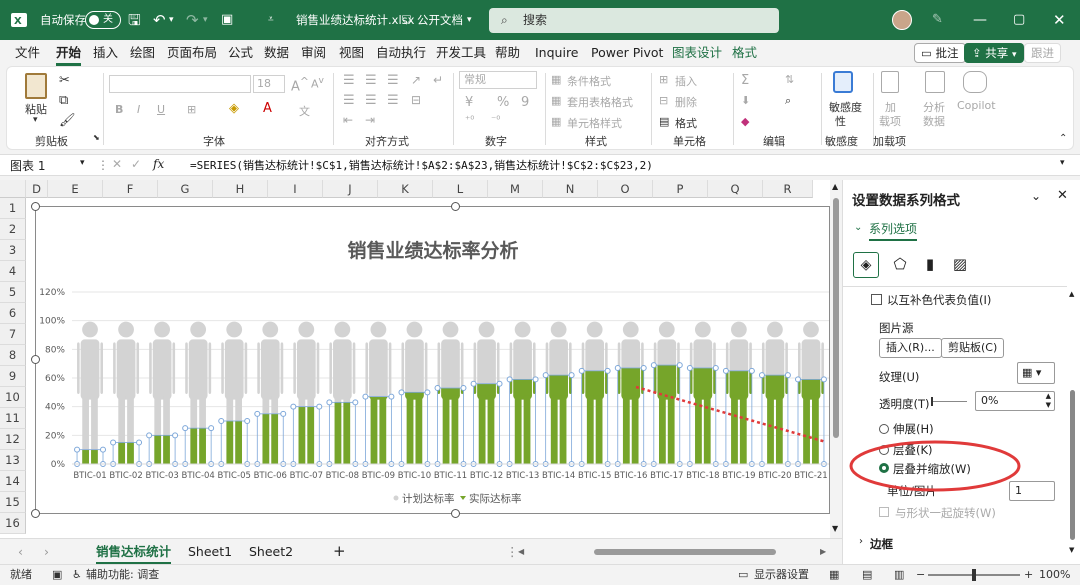  I want to click on macro-record-icon: ▣, so click(57, 575).